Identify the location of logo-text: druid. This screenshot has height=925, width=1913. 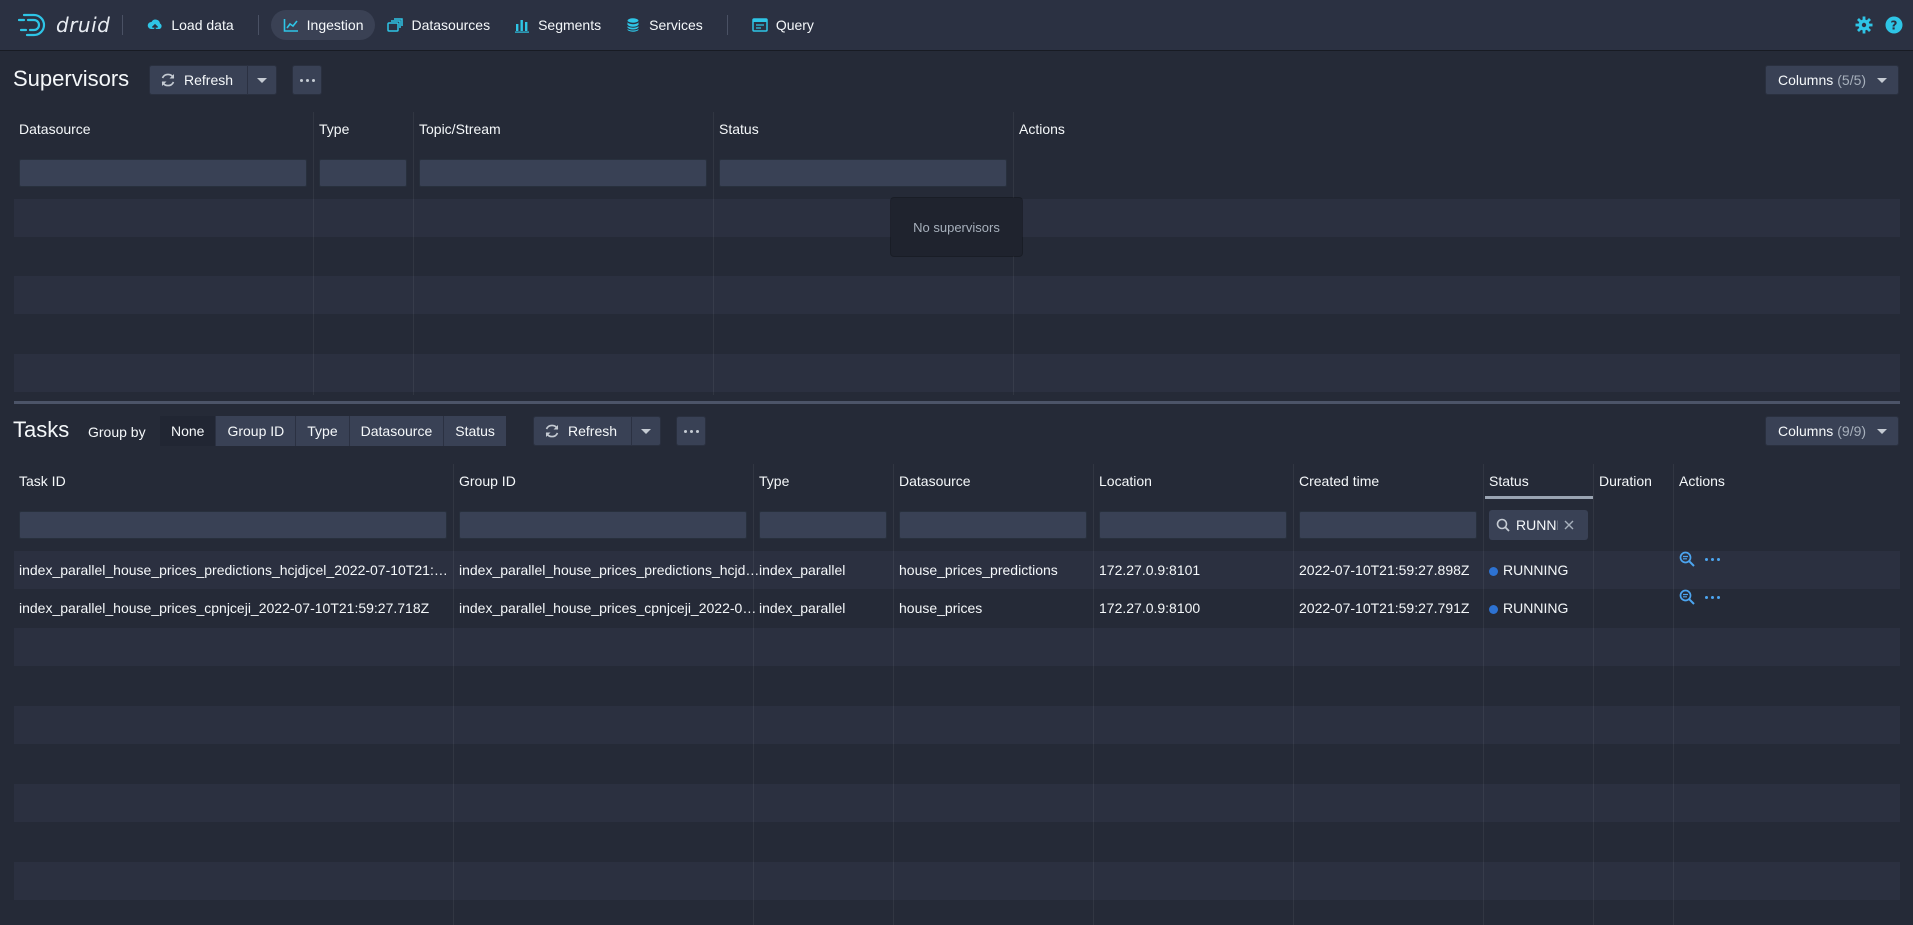
(83, 25).